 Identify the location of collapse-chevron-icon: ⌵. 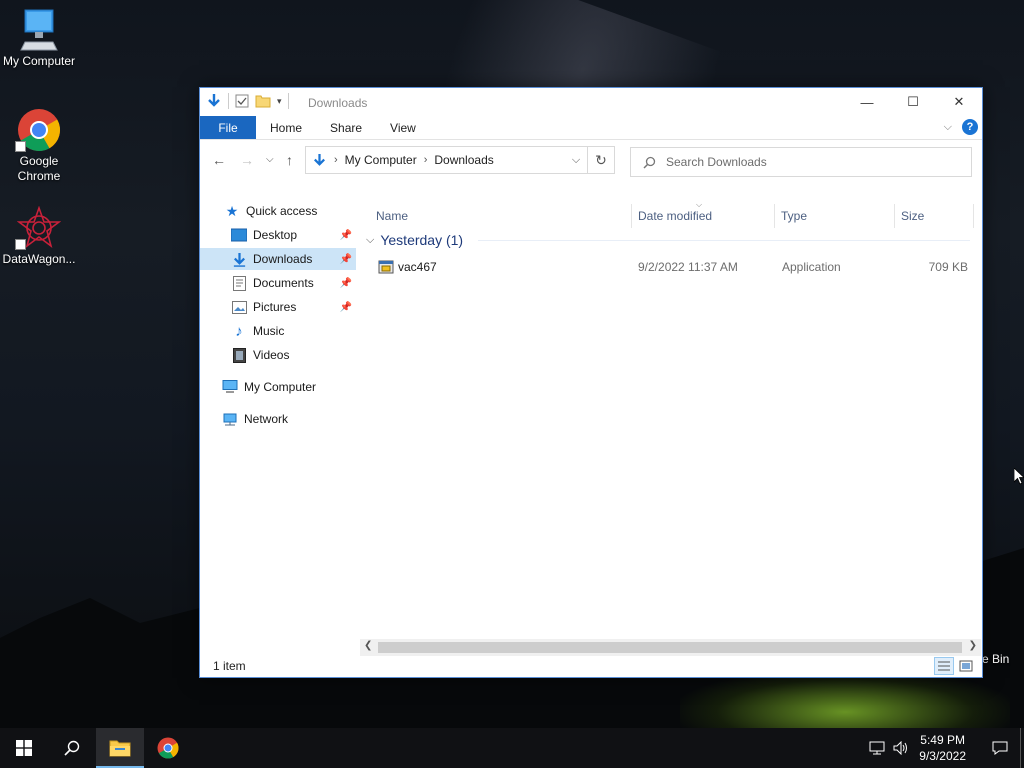
(370, 240).